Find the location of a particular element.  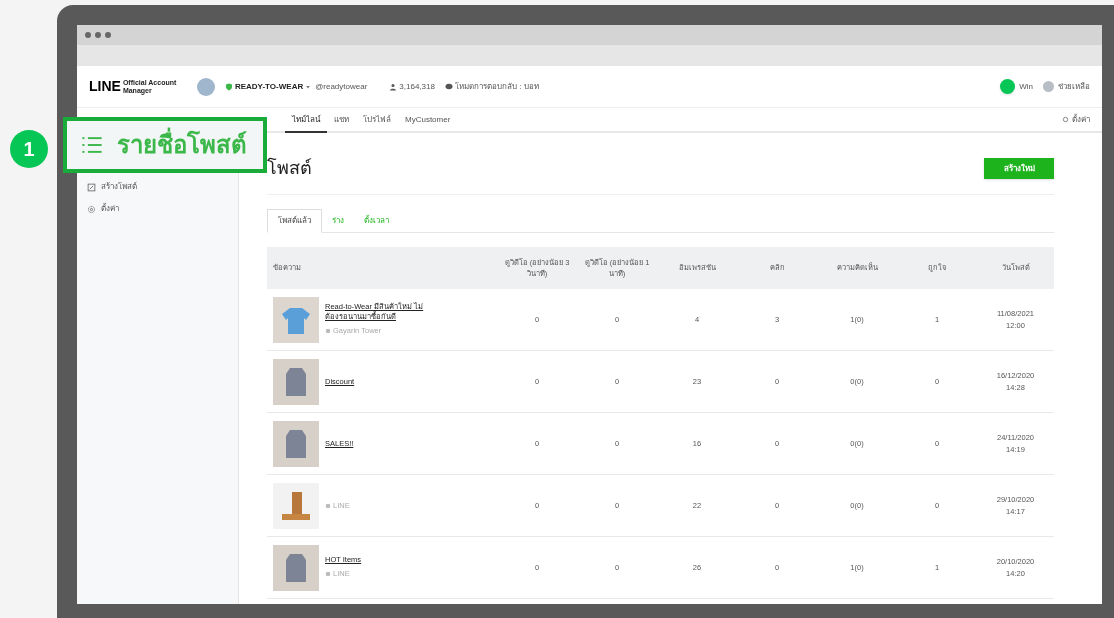

list-icon is located at coordinates (92, 145).